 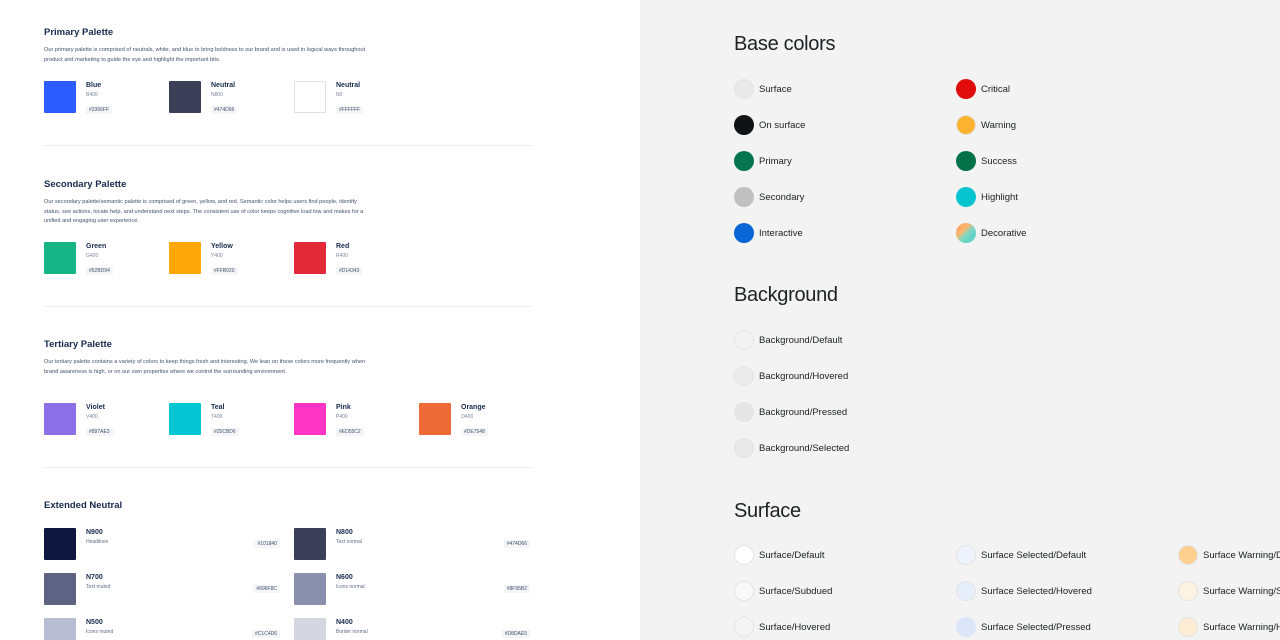 I want to click on swatch: Neutral N0 #FFFFFF, so click(x=356, y=98).